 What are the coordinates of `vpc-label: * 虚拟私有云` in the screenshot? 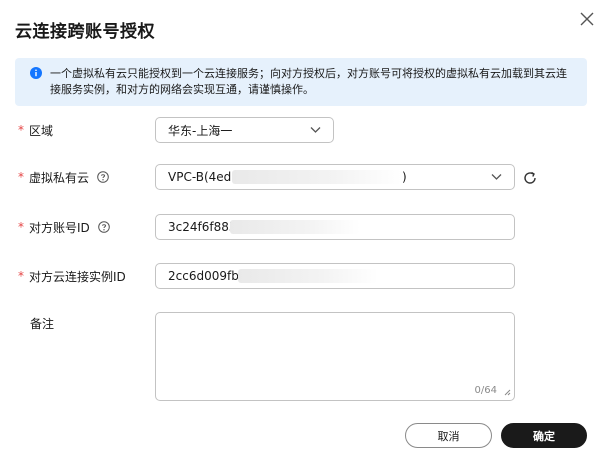 It's located at (63, 177).